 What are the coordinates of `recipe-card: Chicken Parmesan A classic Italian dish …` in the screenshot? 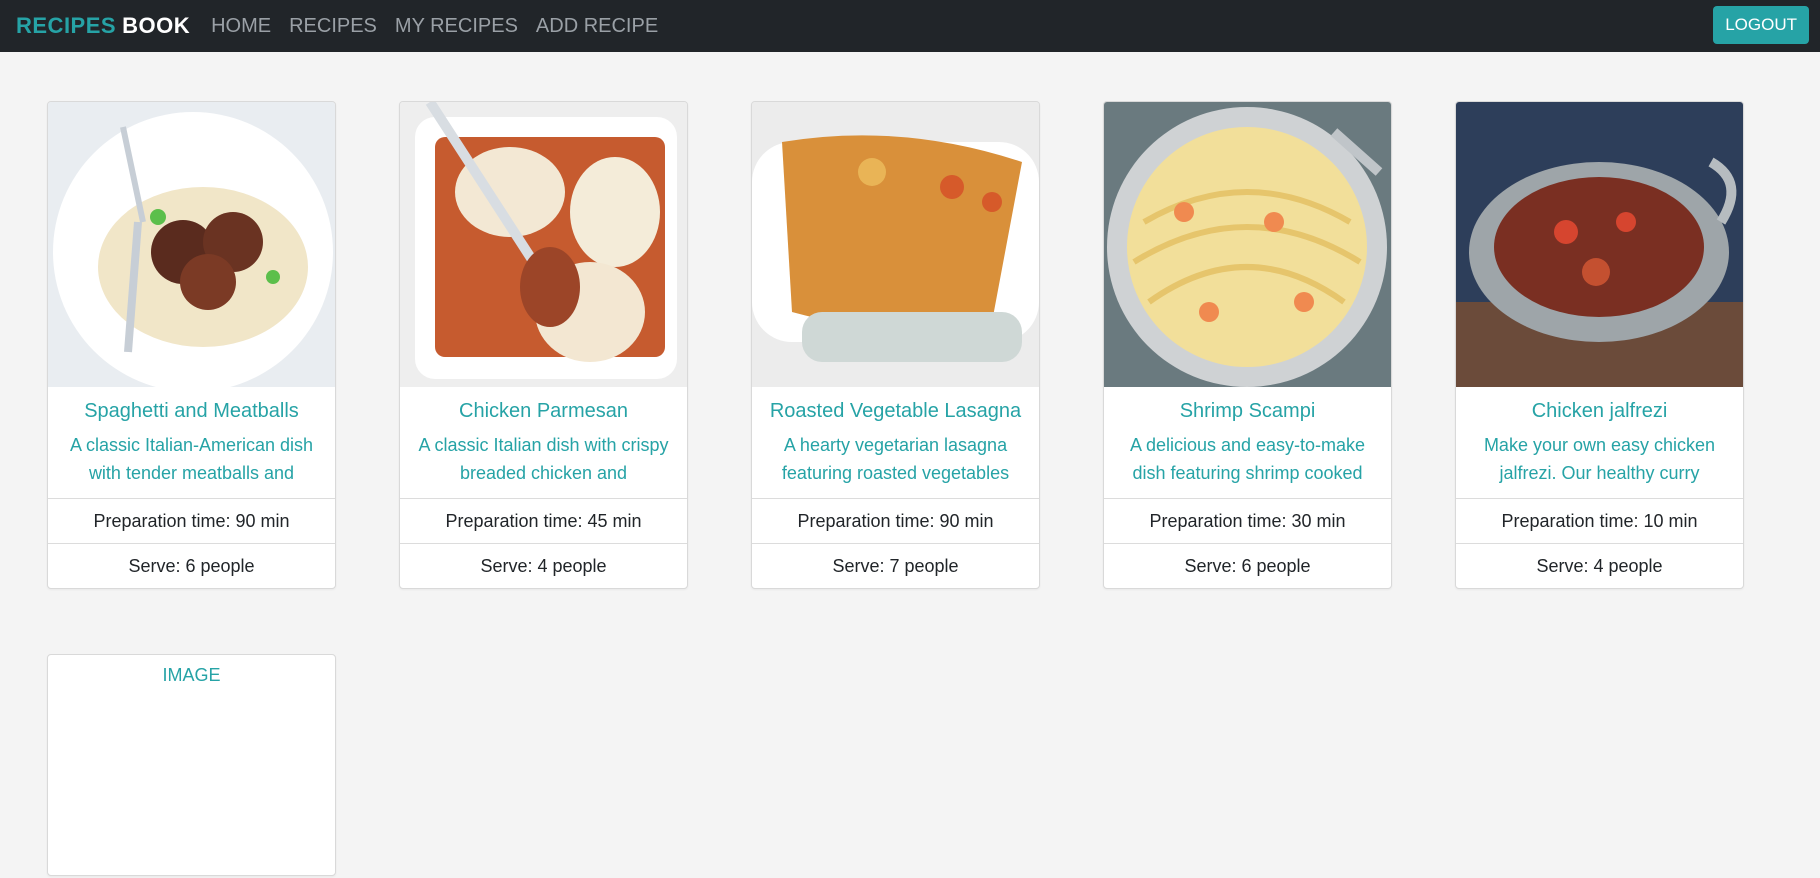 It's located at (543, 345).